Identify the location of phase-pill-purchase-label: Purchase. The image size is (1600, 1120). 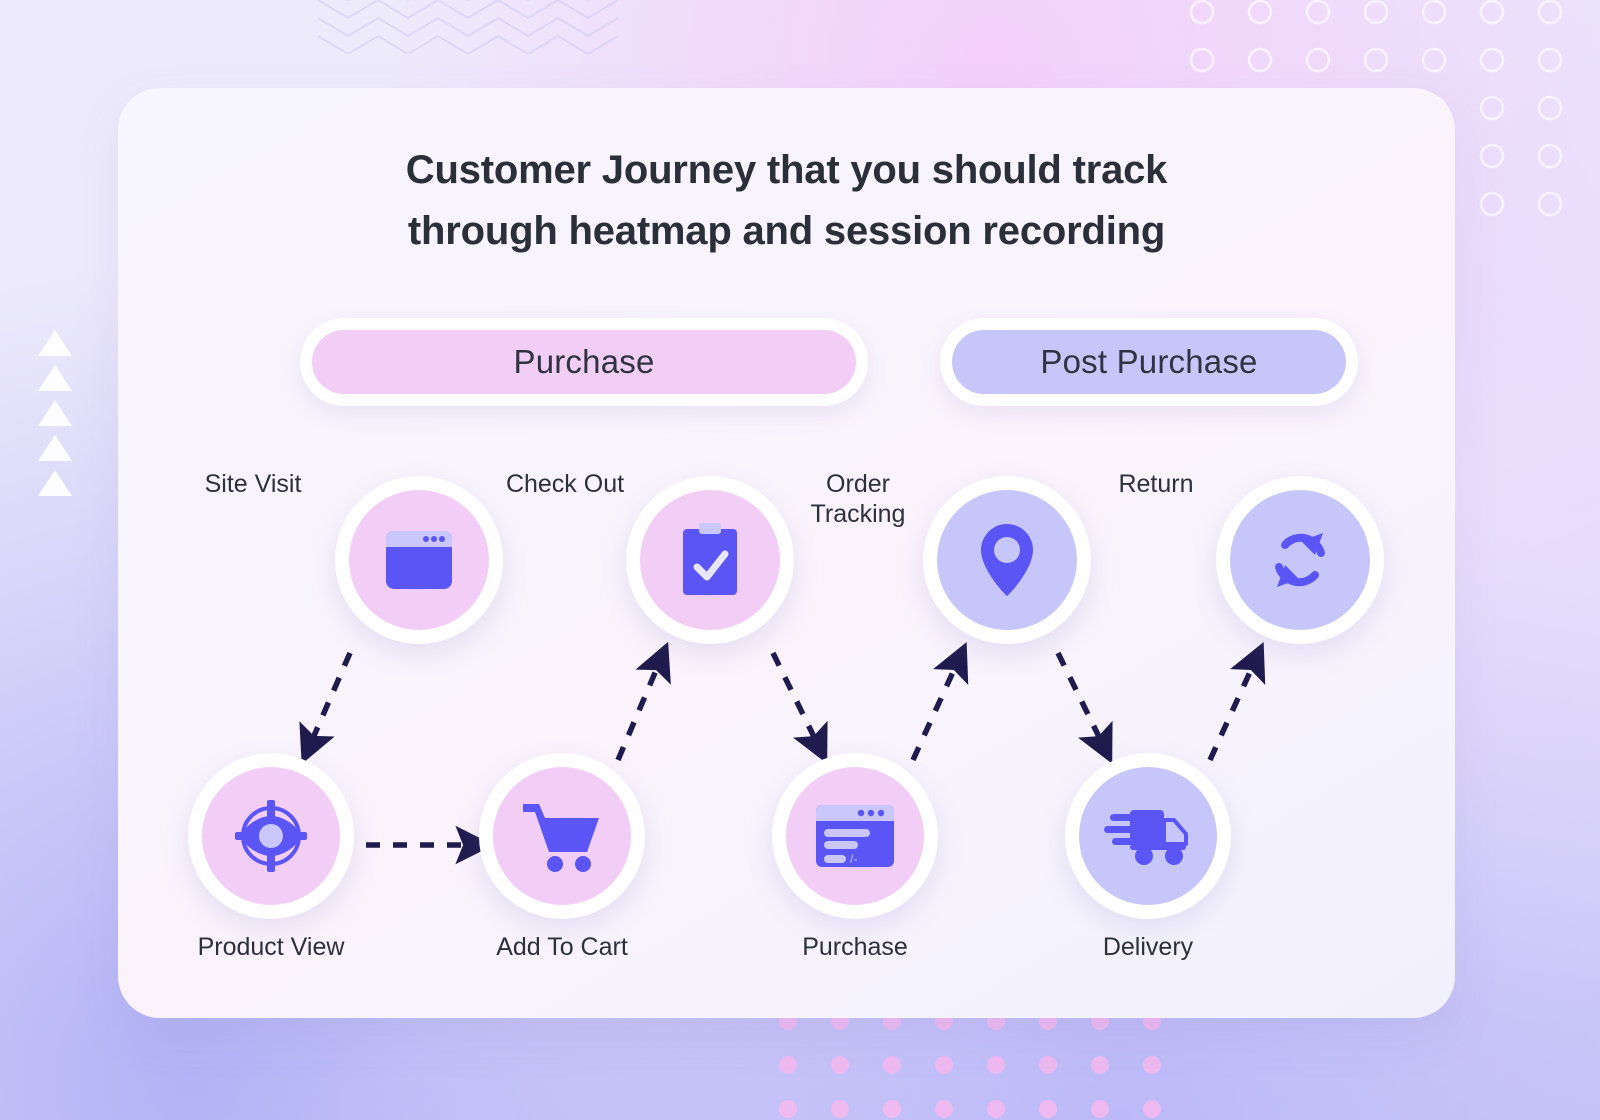
(584, 362).